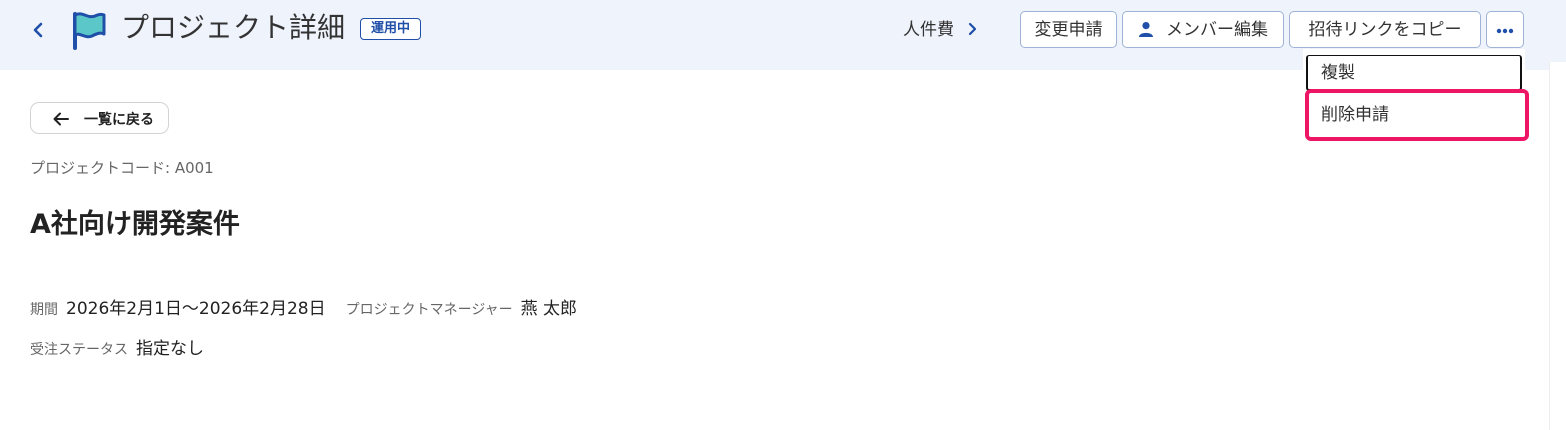 The width and height of the screenshot is (1566, 430). Describe the element at coordinates (1385, 29) in the screenshot. I see `copy-invite-link-button: 招待リンクをコピー` at that location.